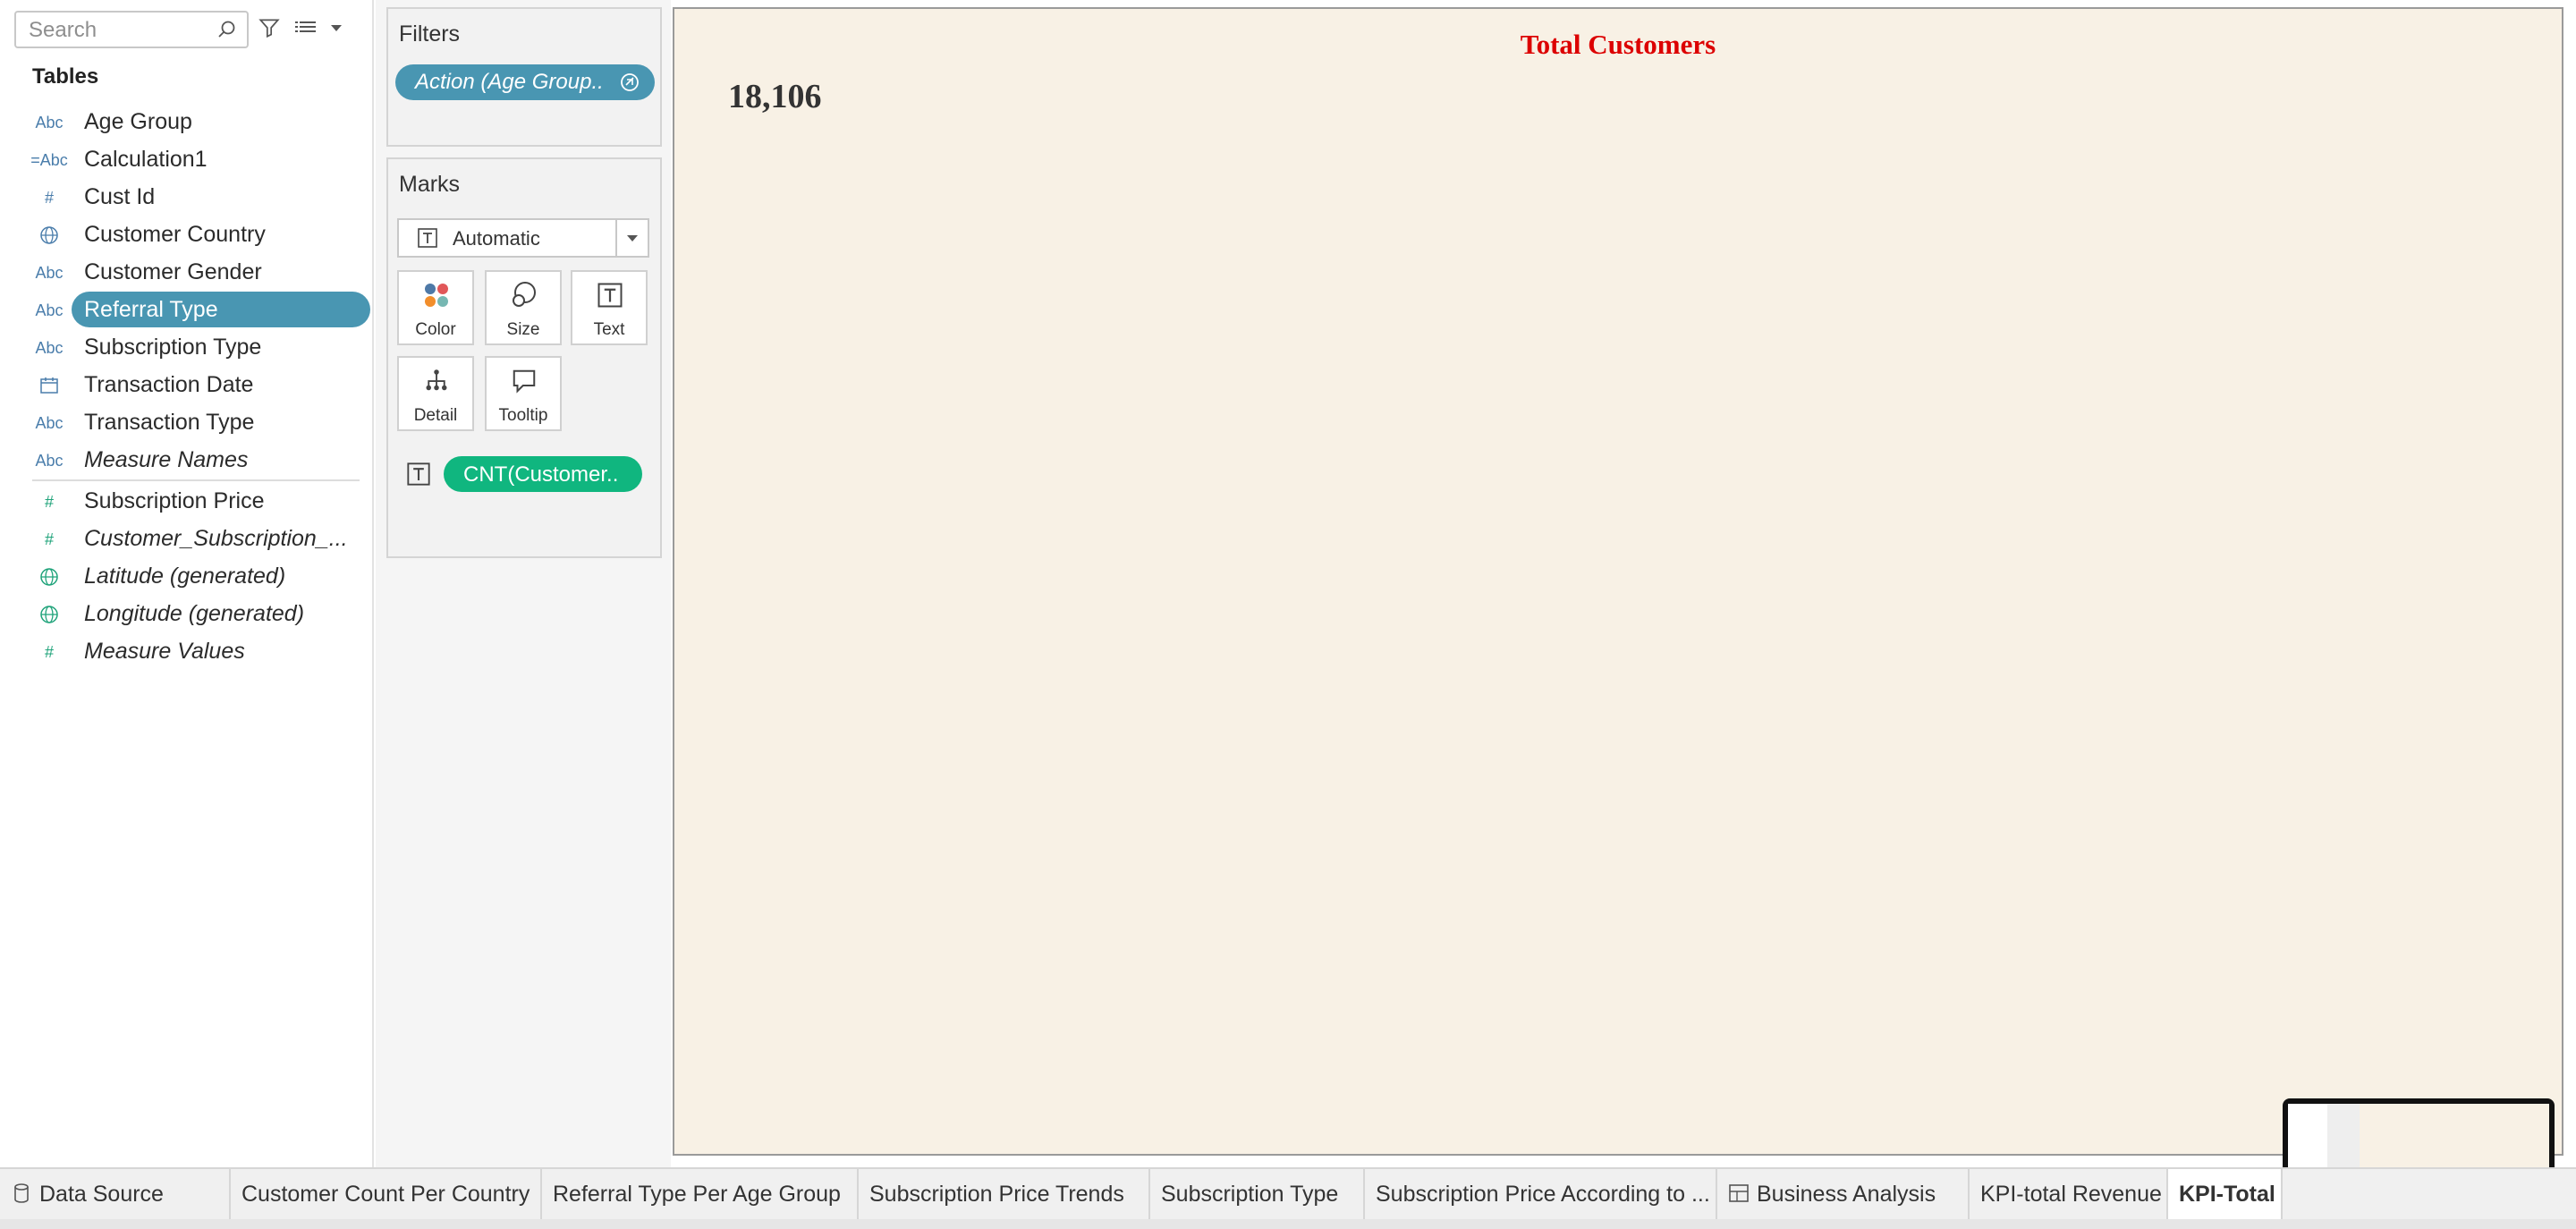 The width and height of the screenshot is (2576, 1229). Describe the element at coordinates (320, 28) in the screenshot. I see `view-options-icon` at that location.